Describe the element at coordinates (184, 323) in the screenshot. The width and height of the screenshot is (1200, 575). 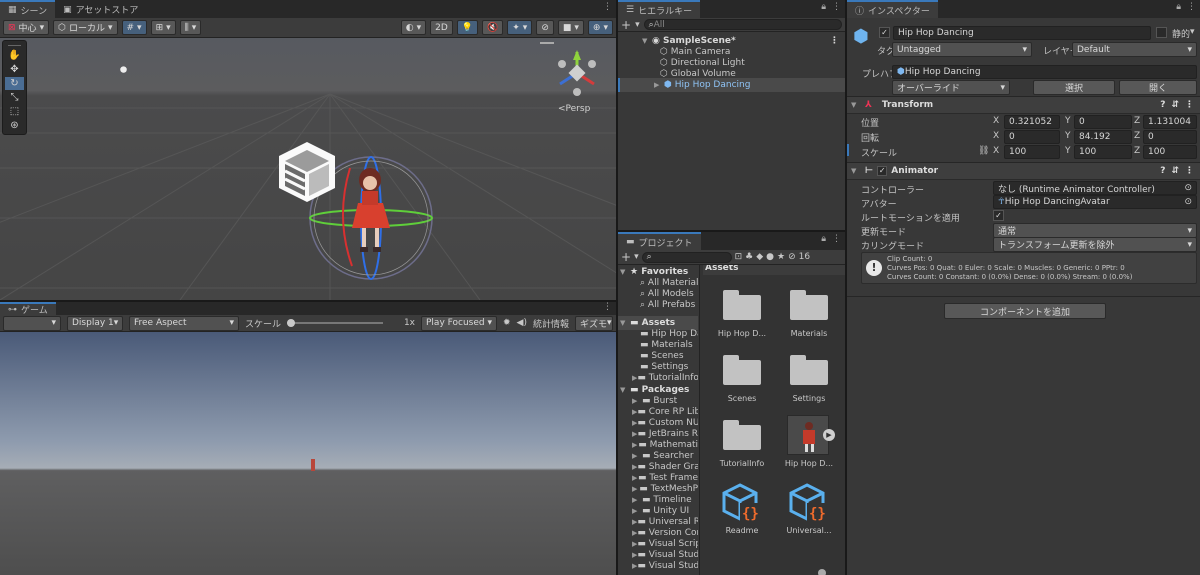
I see `aspect-dropdown: Free Aspect ▾` at that location.